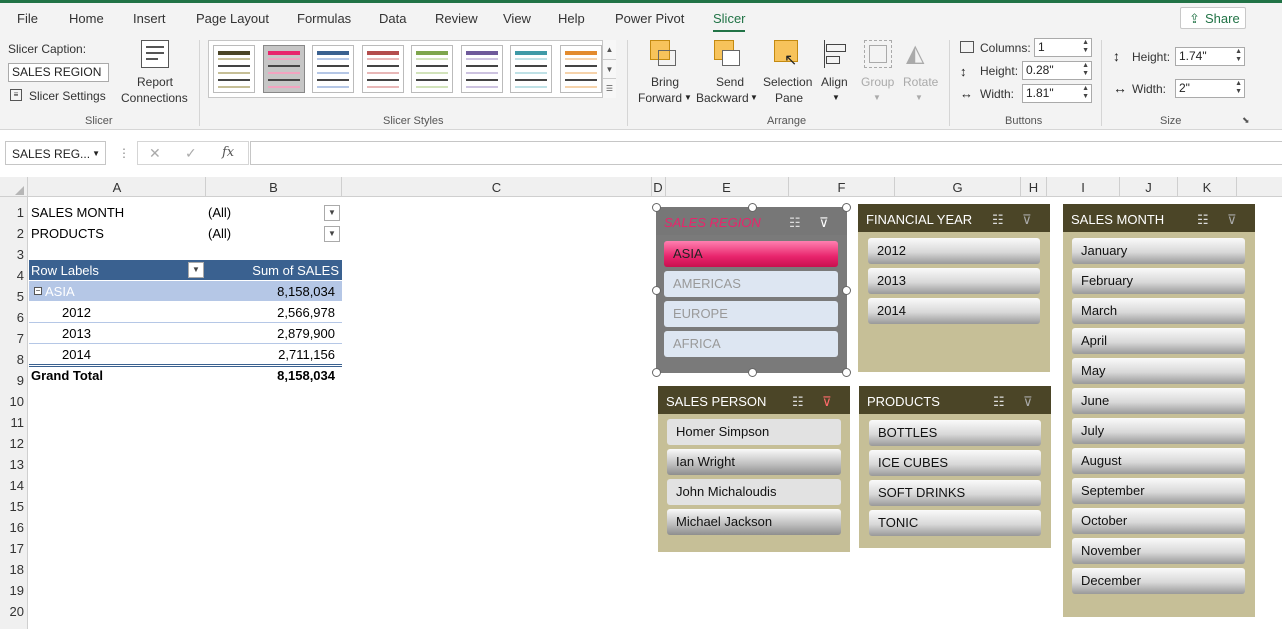  I want to click on column-header: K, so click(1207, 187).